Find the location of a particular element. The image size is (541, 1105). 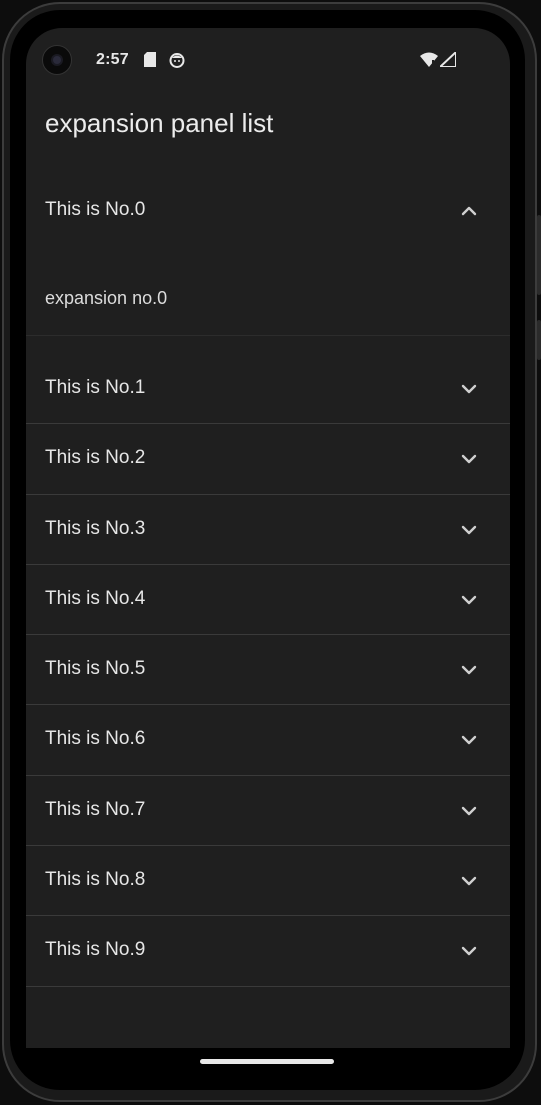

chevron-up-icon is located at coordinates (469, 211).